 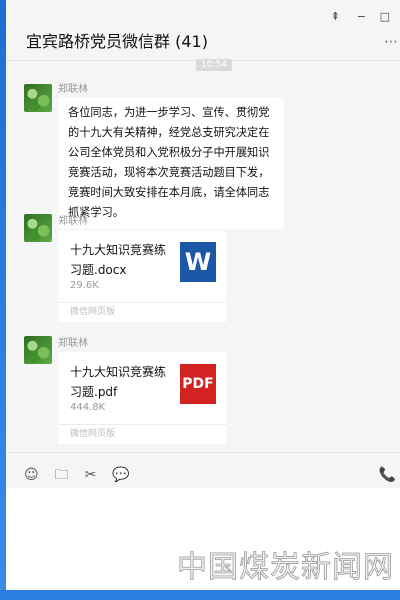 What do you see at coordinates (198, 262) in the screenshot?
I see `word-file-icon: W` at bounding box center [198, 262].